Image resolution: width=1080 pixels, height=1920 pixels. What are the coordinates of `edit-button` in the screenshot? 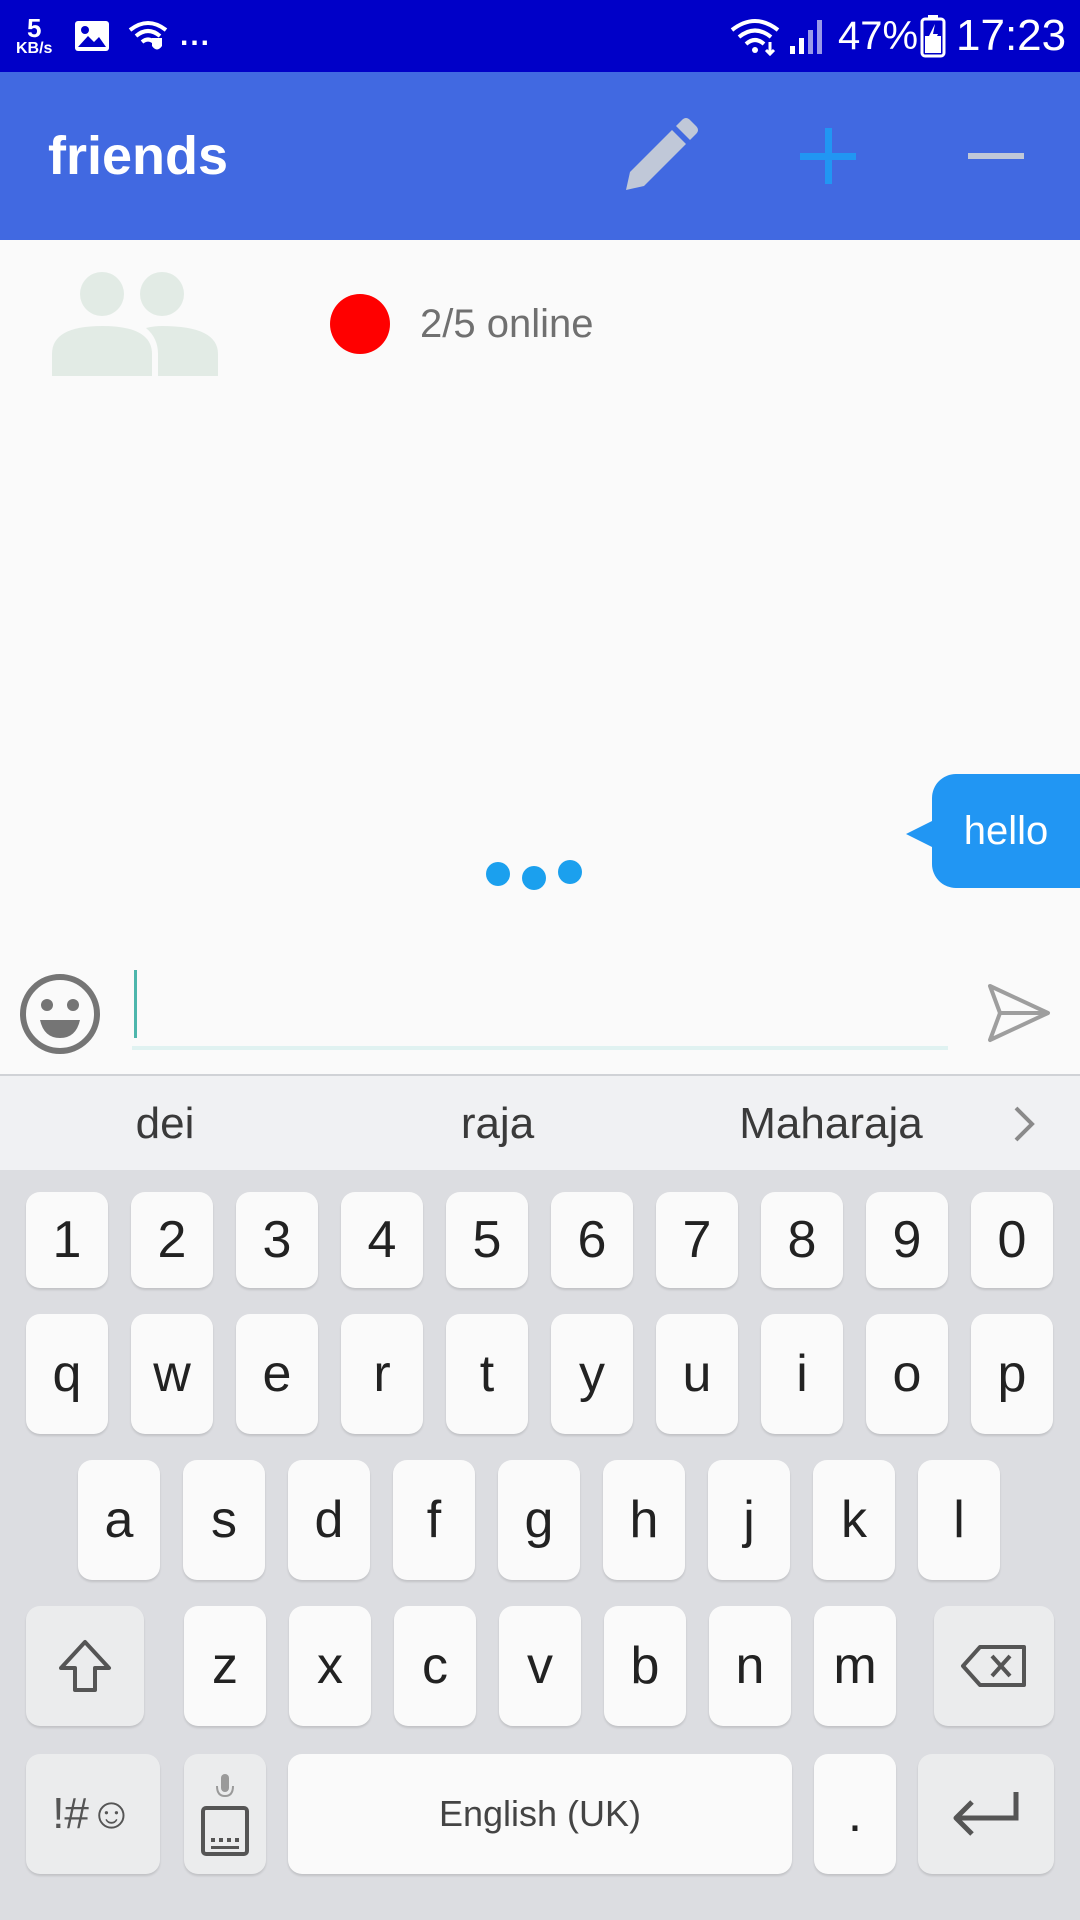 It's located at (660, 156).